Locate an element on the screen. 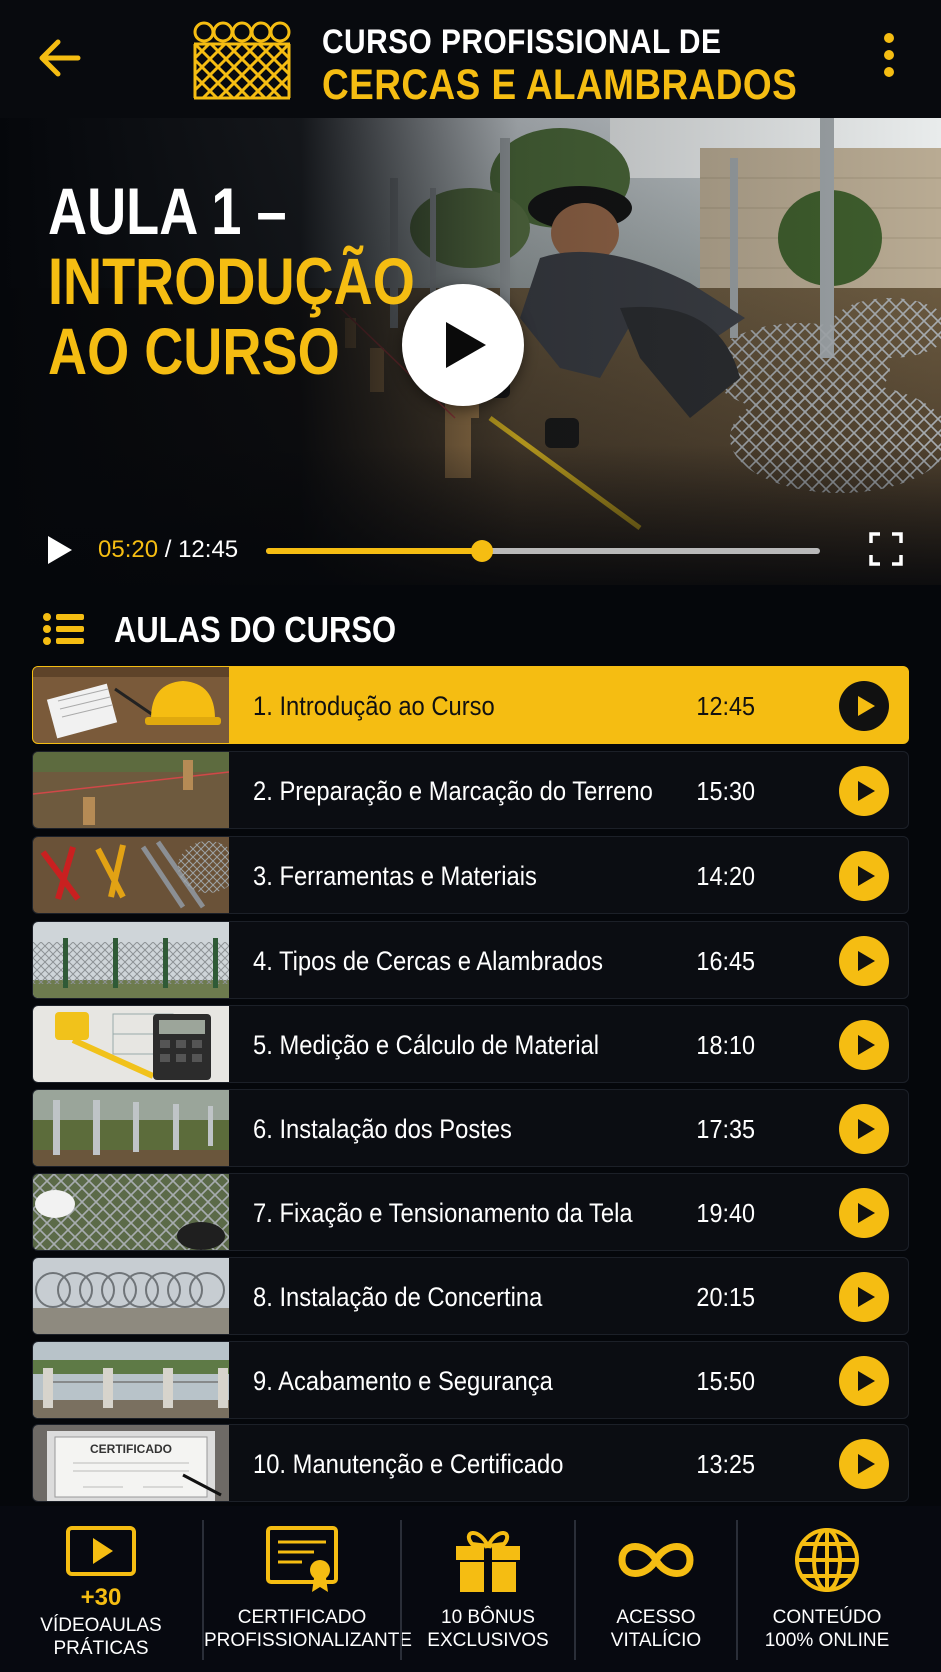 The image size is (941, 1672). lesson-title: 1. Introdução ao Curso is located at coordinates (374, 705).